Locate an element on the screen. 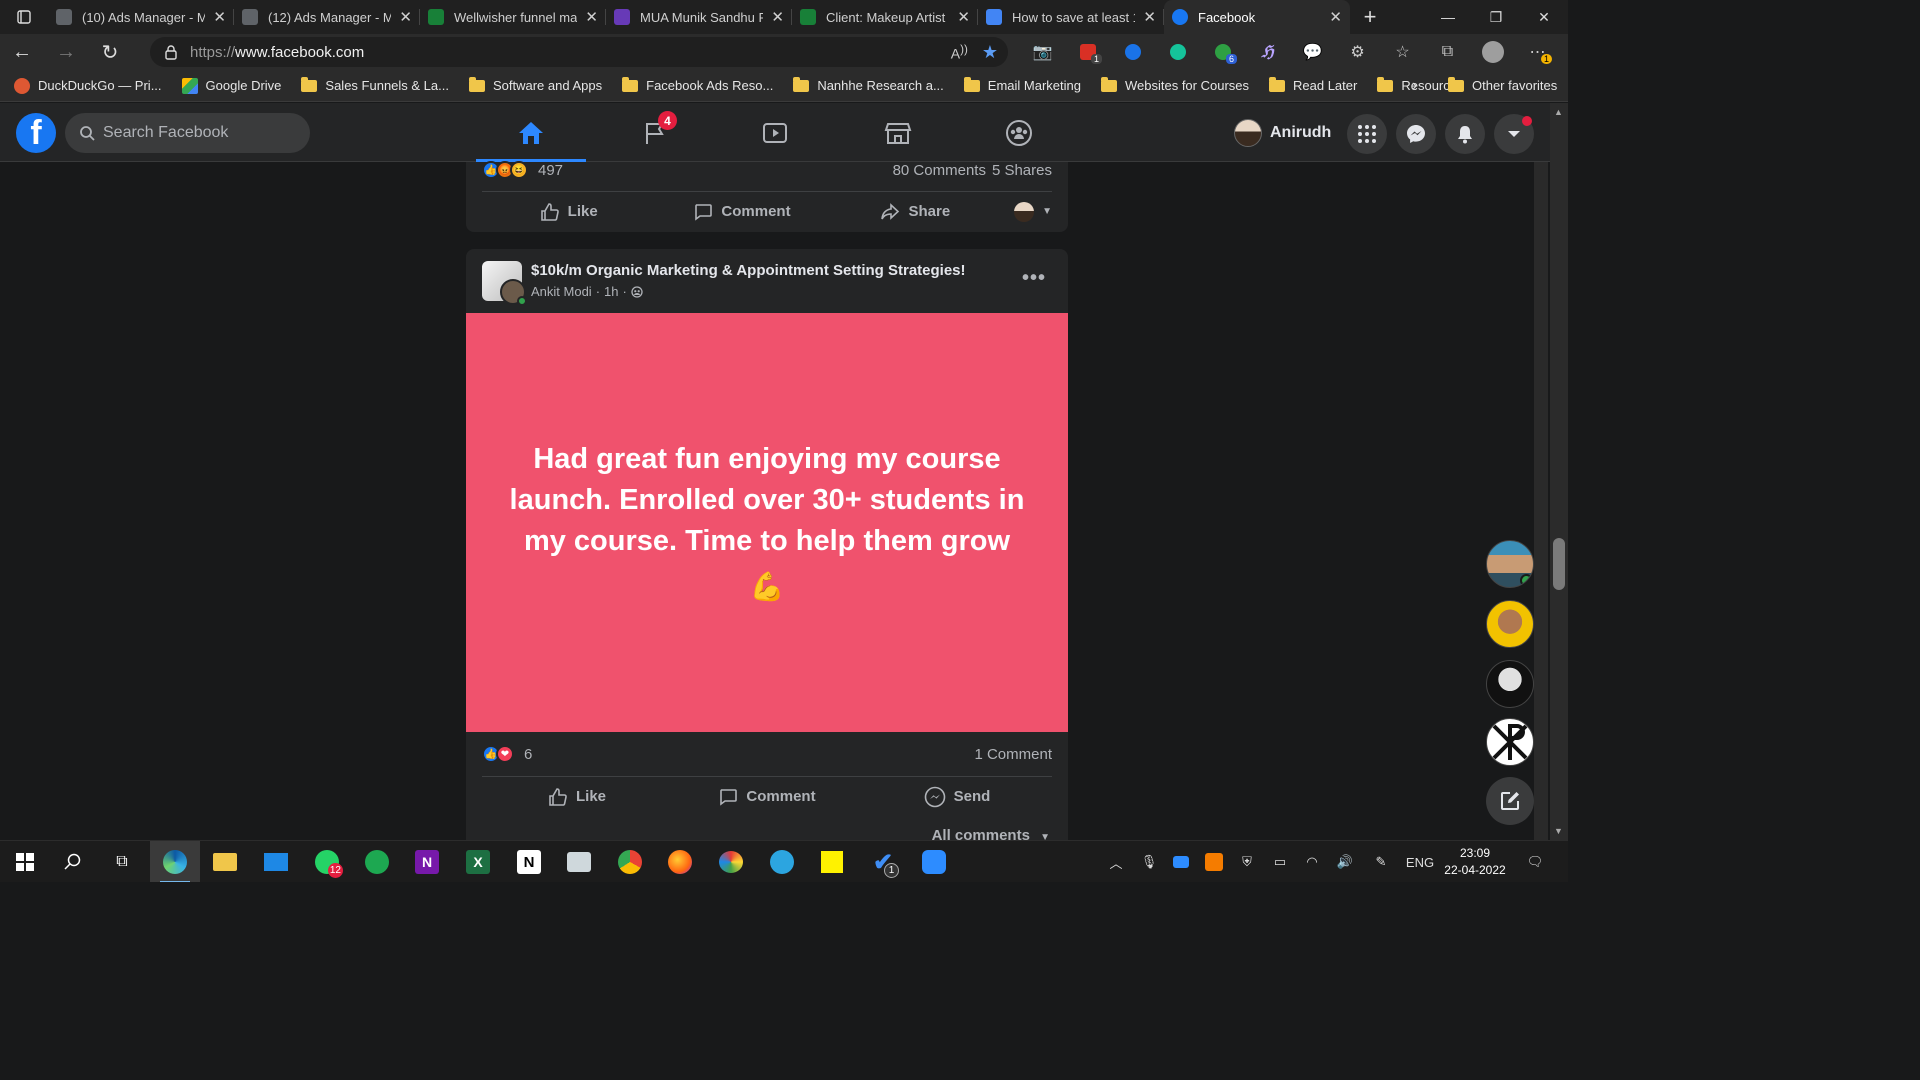  browser-tab: (12) Ads Manager - M ✕ is located at coordinates (327, 17).